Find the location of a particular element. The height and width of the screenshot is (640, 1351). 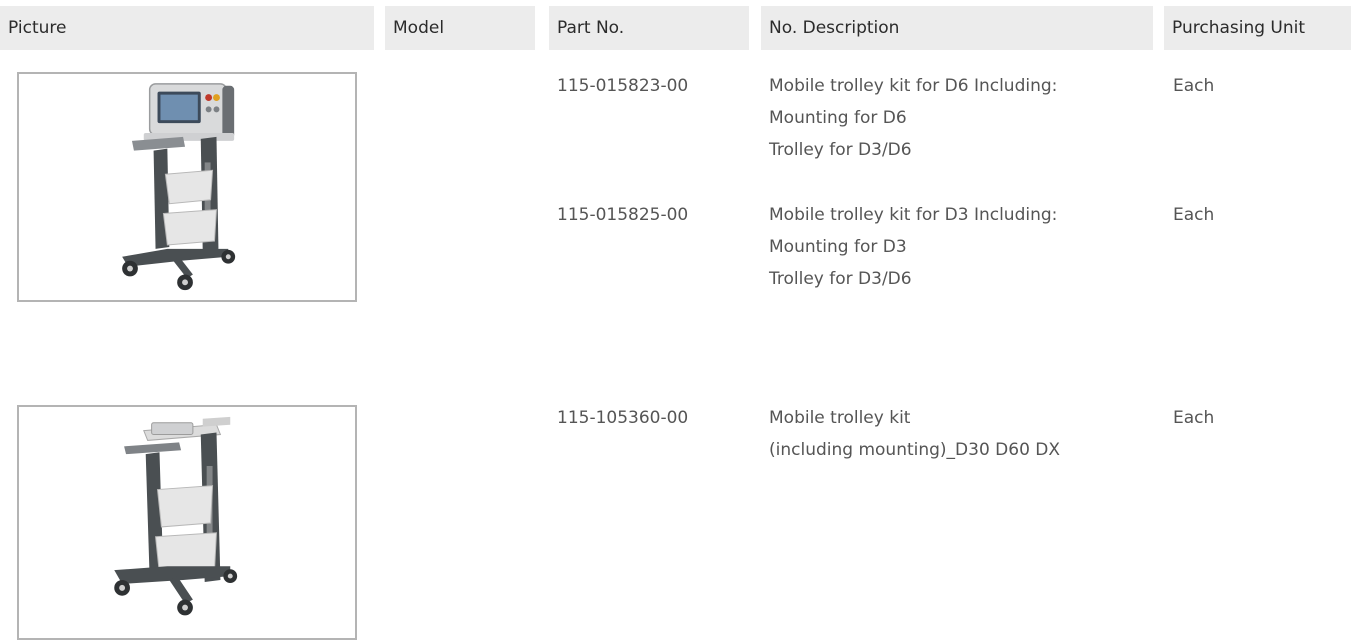

part-number: 115-015825-00 is located at coordinates (623, 215).